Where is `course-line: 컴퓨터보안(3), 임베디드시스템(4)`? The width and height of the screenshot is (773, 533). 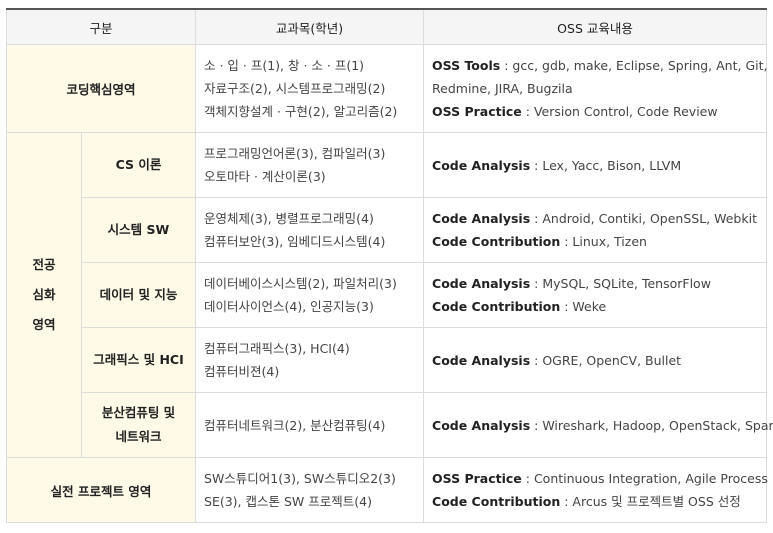 course-line: 컴퓨터보안(3), 임베디드시스템(4) is located at coordinates (295, 241).